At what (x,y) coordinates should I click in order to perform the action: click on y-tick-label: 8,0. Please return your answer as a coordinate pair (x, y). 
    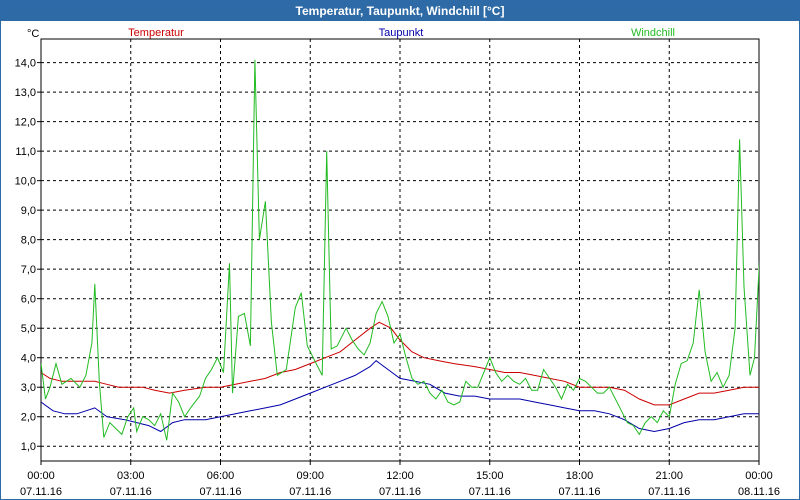
    Looking at the image, I should click on (28, 241).